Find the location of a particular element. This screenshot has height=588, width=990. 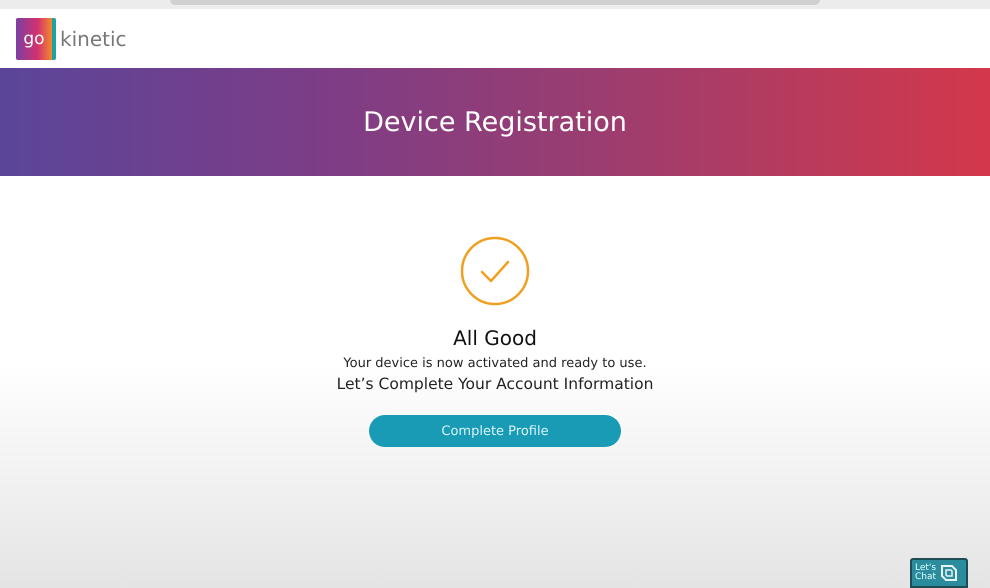

complete-profile-button: Complete Profile is located at coordinates (495, 431).